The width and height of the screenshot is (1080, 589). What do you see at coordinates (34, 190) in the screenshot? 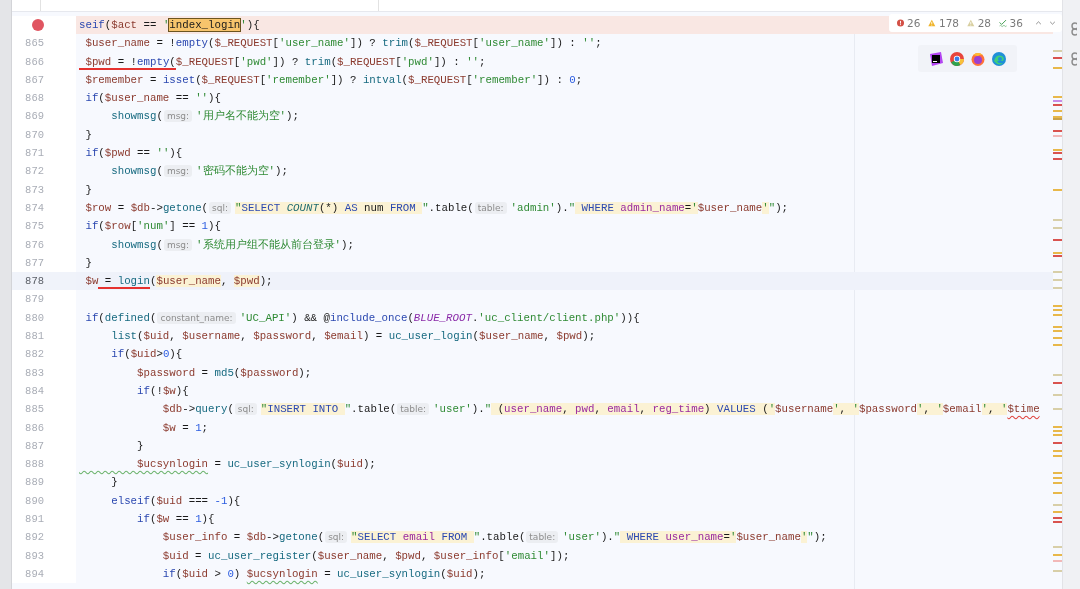
I see `line-number: 873` at bounding box center [34, 190].